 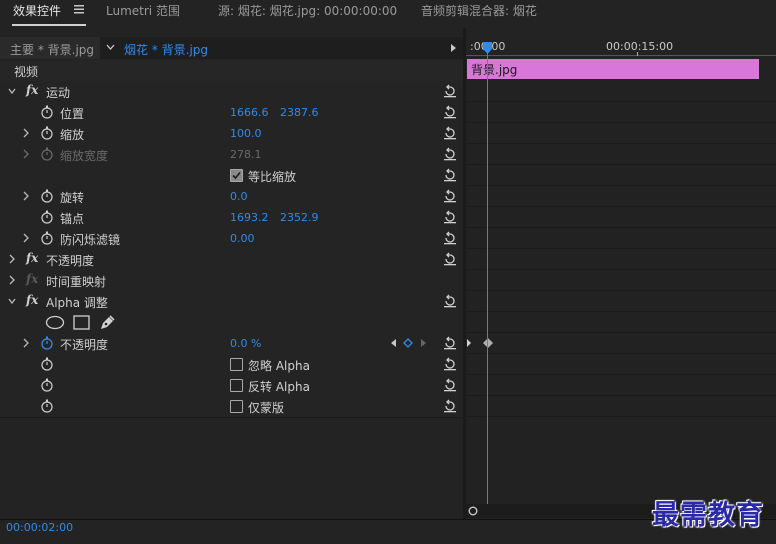 I want to click on timeline-ruler: :00:00 00:00:15:00, so click(x=621, y=47).